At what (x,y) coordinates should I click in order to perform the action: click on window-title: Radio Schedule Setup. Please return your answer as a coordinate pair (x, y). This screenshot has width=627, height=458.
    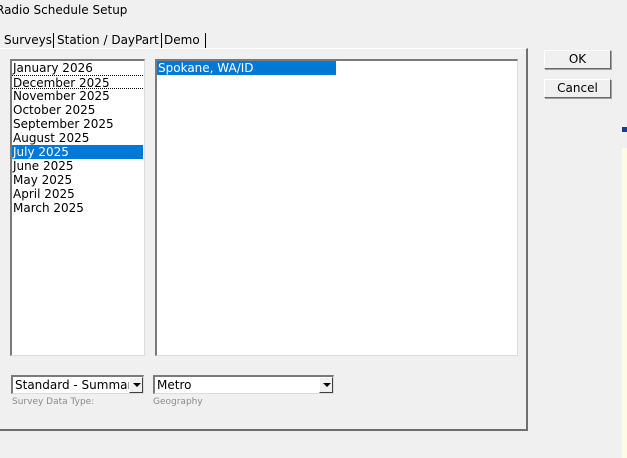
    Looking at the image, I should click on (64, 10).